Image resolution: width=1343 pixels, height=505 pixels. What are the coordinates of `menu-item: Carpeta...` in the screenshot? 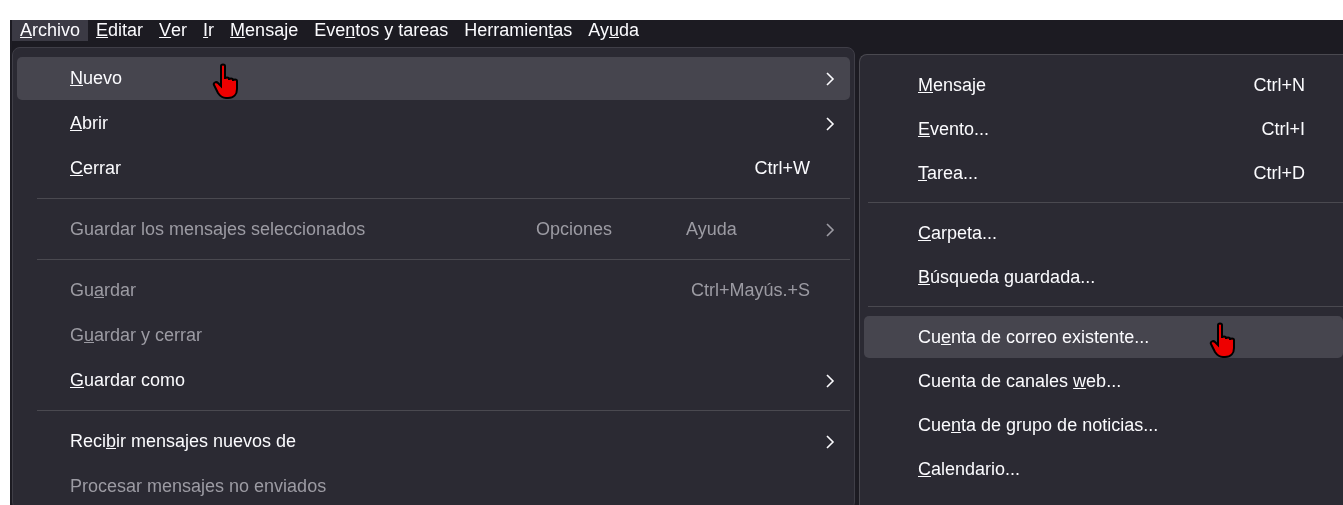 It's located at (1103, 233).